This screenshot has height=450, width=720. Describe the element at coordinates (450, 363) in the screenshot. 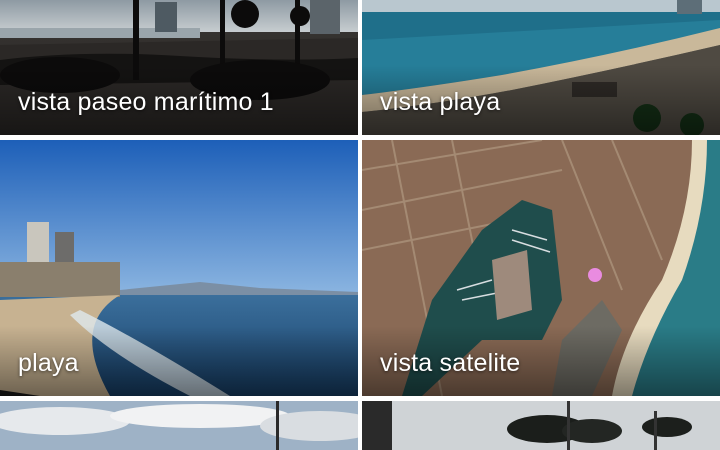

I see `tile-label: vista satelite` at that location.